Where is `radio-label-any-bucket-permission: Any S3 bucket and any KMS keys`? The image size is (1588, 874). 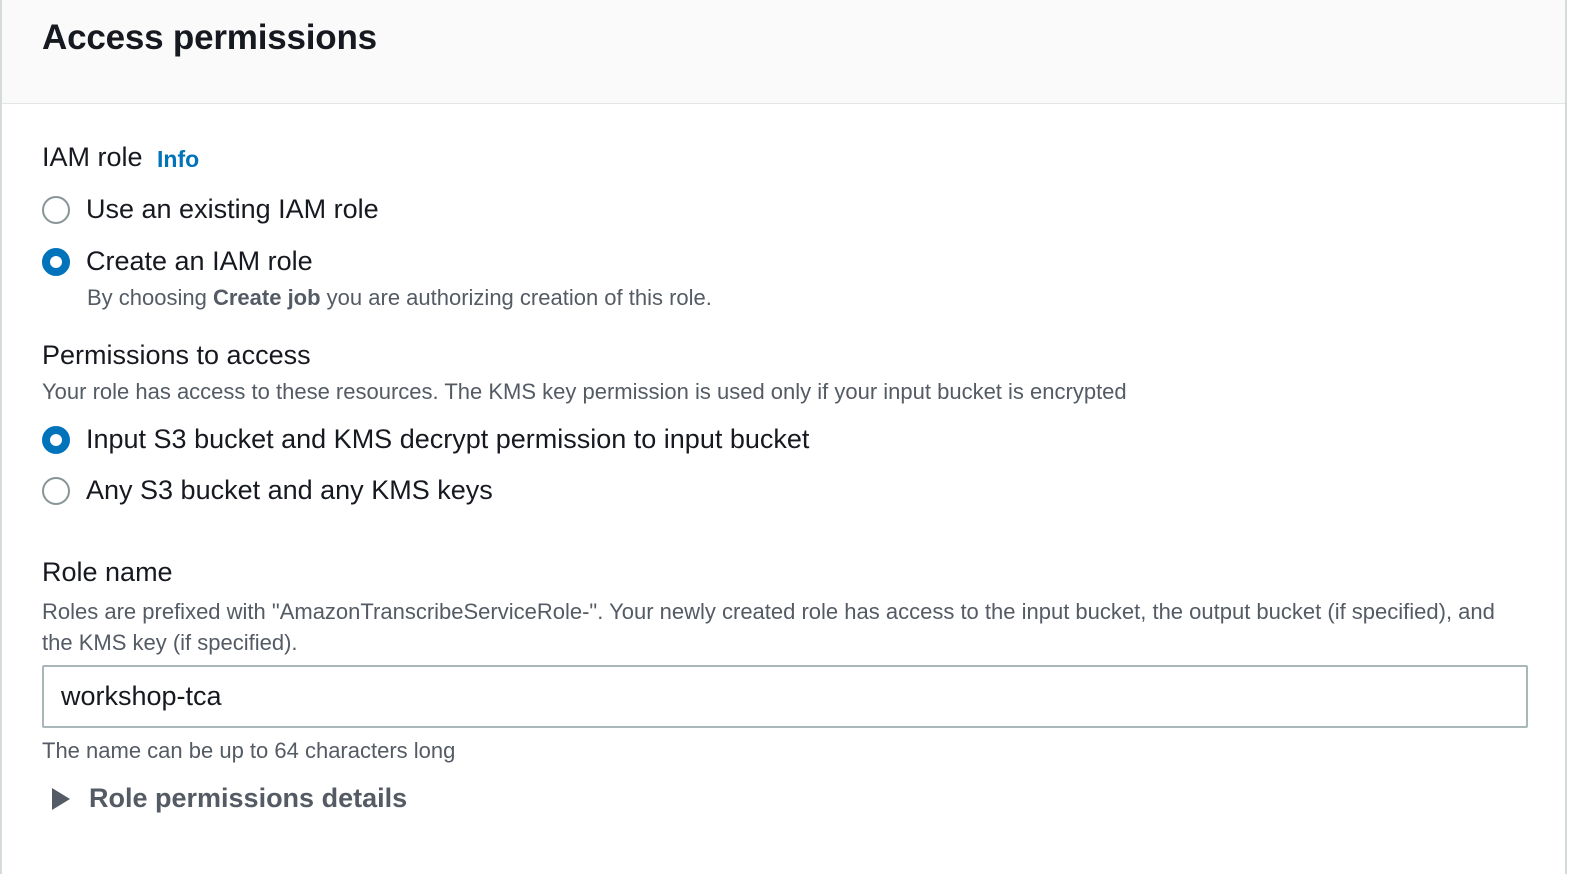 radio-label-any-bucket-permission: Any S3 bucket and any KMS keys is located at coordinates (289, 490).